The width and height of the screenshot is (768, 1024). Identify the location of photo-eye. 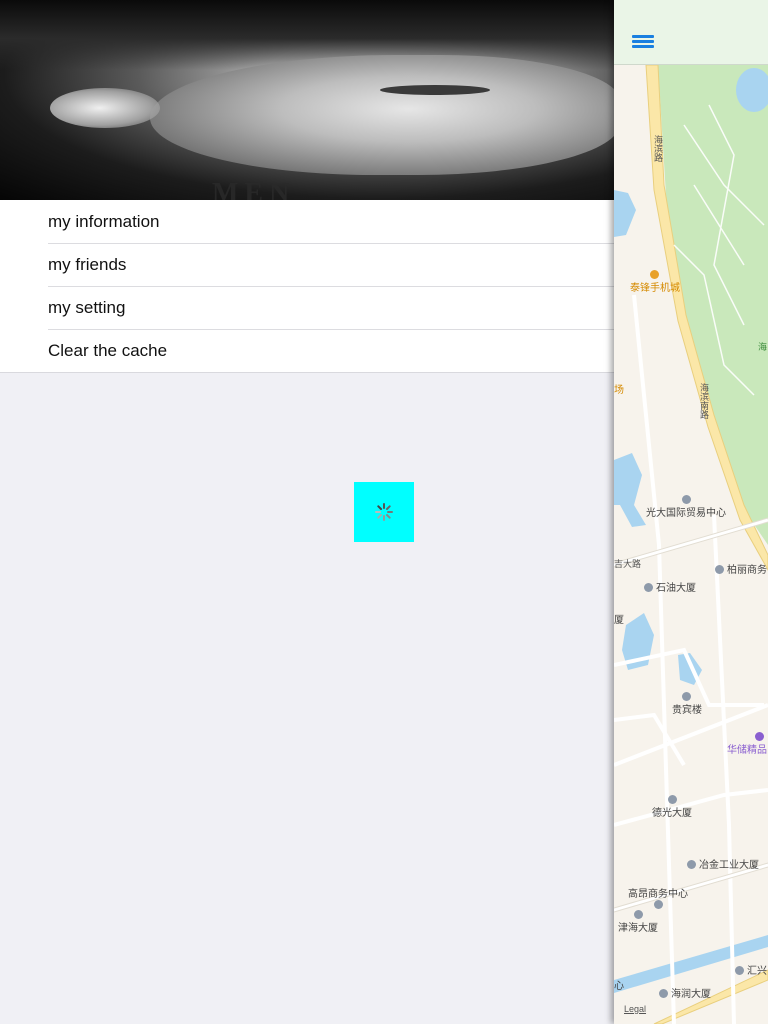
(435, 90).